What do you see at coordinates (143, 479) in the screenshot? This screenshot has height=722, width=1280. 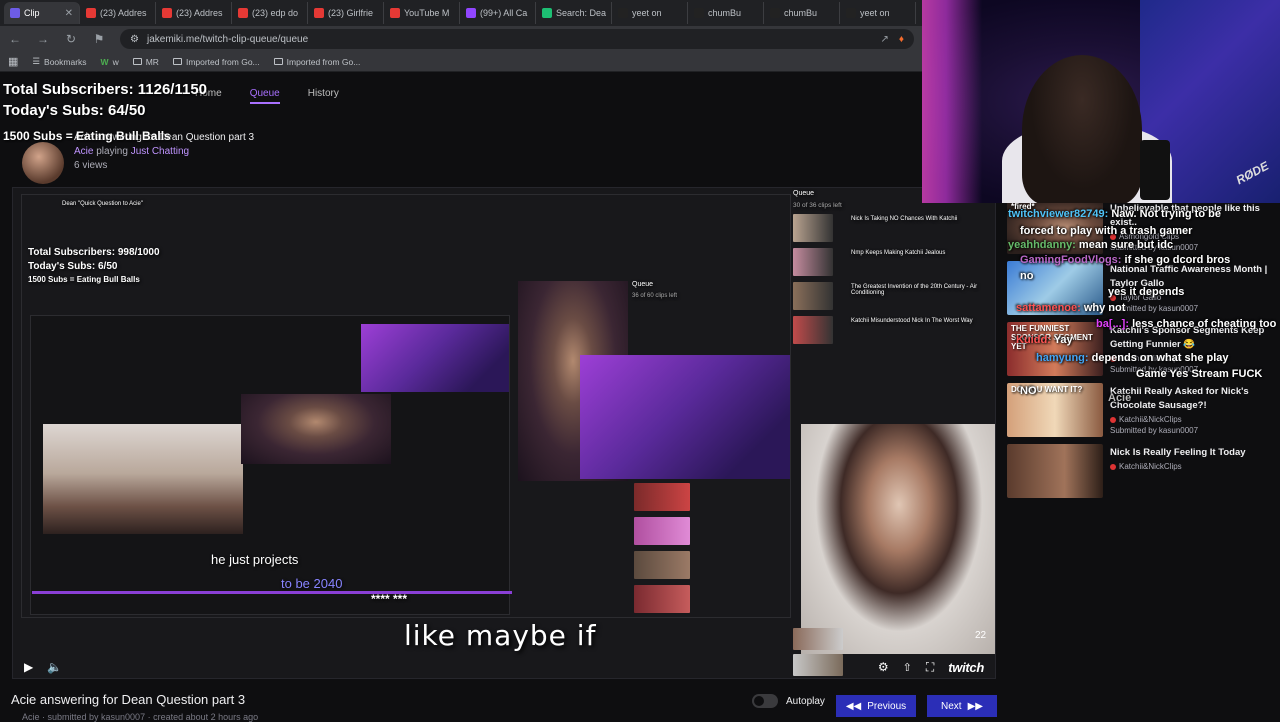 I see `inner-webcam-girl` at bounding box center [143, 479].